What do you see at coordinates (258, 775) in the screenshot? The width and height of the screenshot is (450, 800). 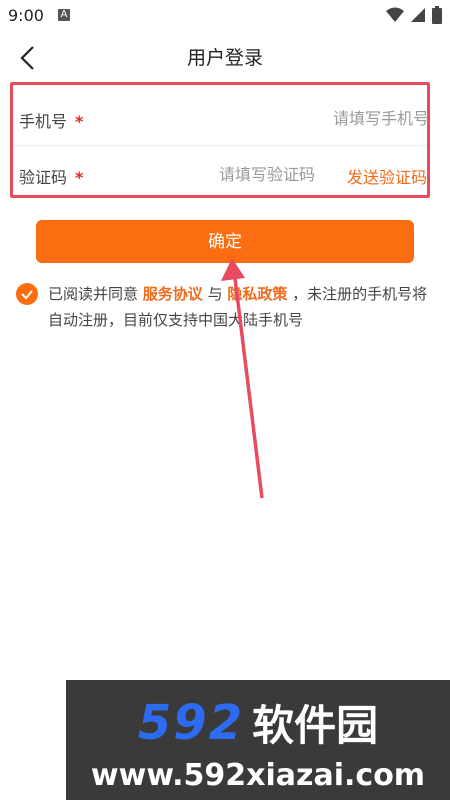 I see `watermark-url: www.592xiazai.com` at bounding box center [258, 775].